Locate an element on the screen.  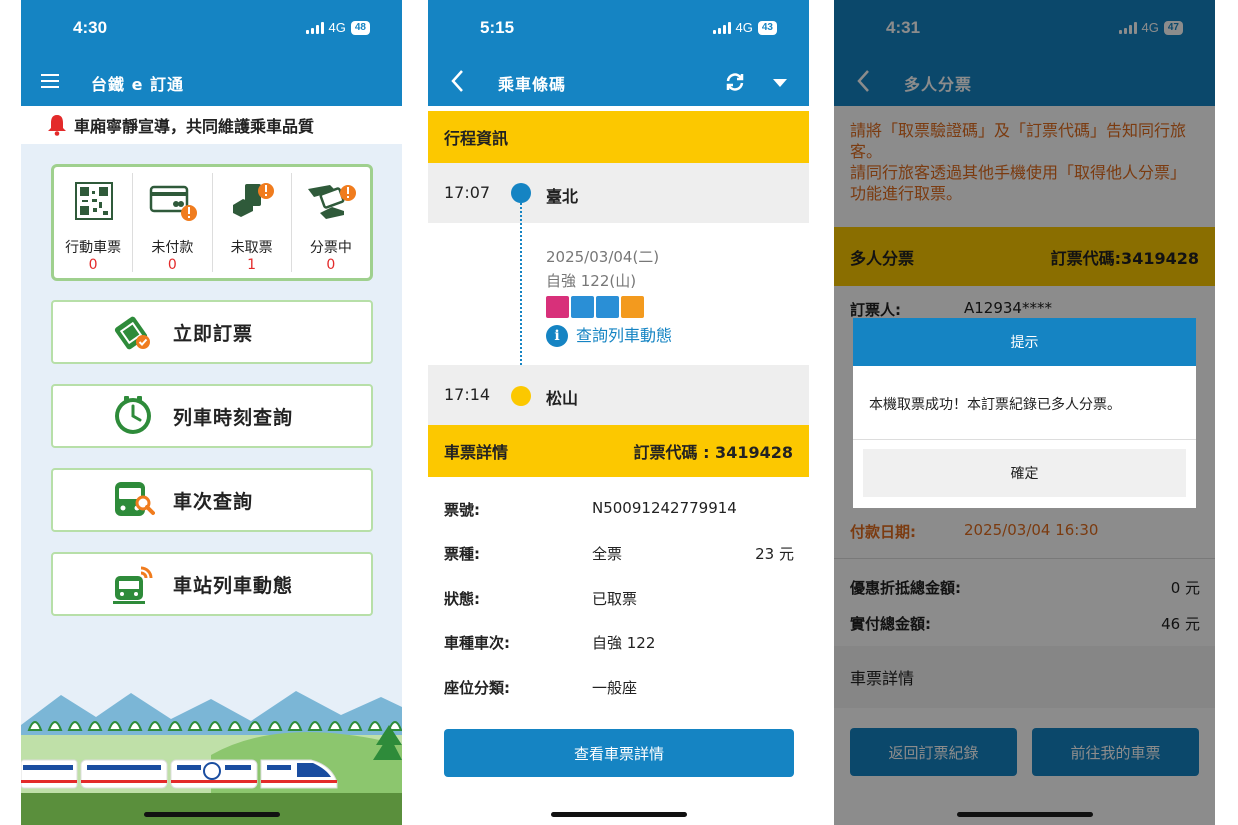
query-link-label: 查詢列車動態 is located at coordinates (624, 335).